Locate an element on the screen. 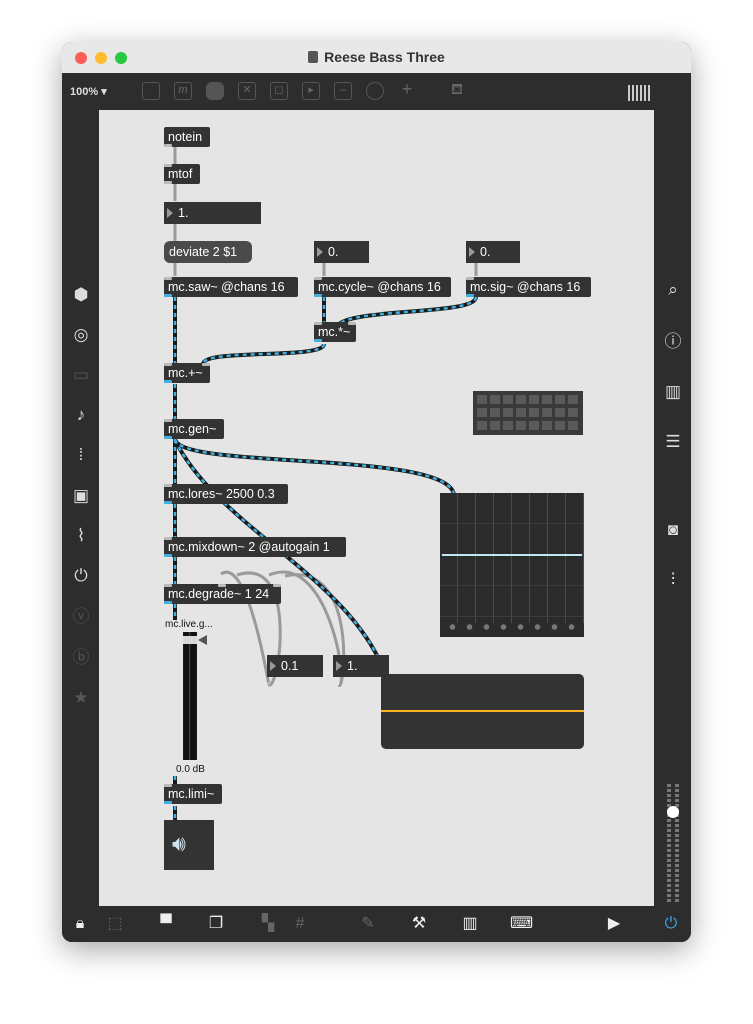  degrade-number-b: 1. is located at coordinates (361, 666).